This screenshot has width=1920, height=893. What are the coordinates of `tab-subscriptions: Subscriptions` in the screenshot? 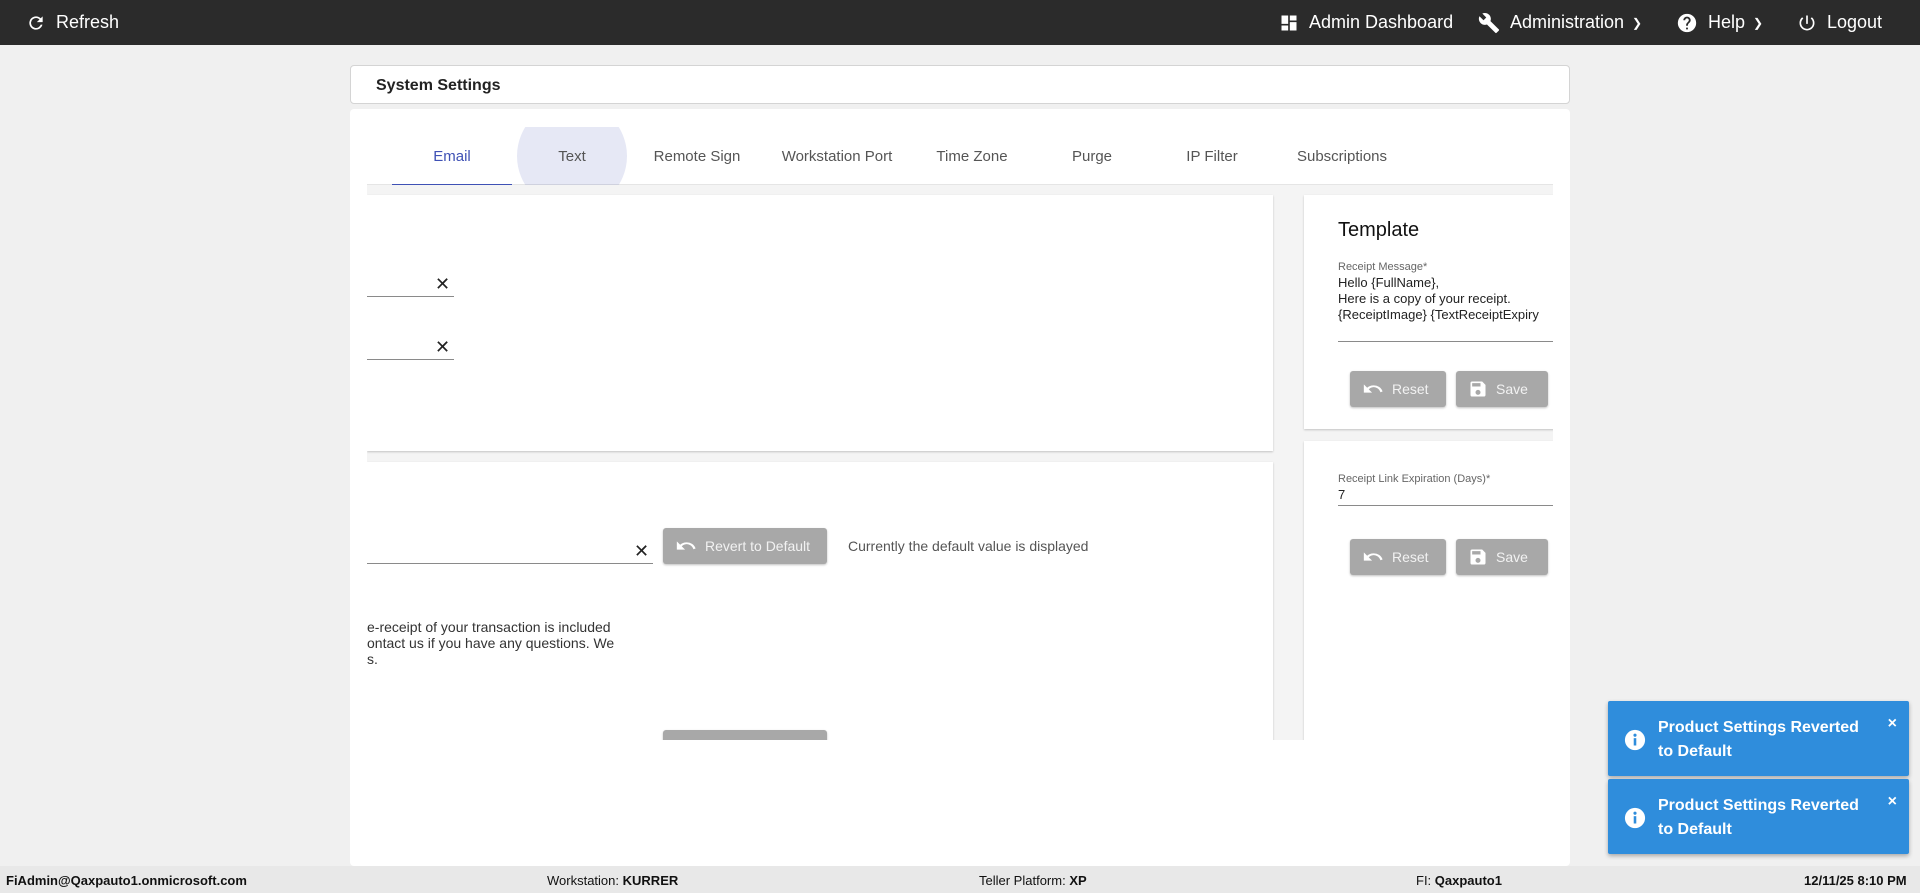 It's located at (1342, 156).